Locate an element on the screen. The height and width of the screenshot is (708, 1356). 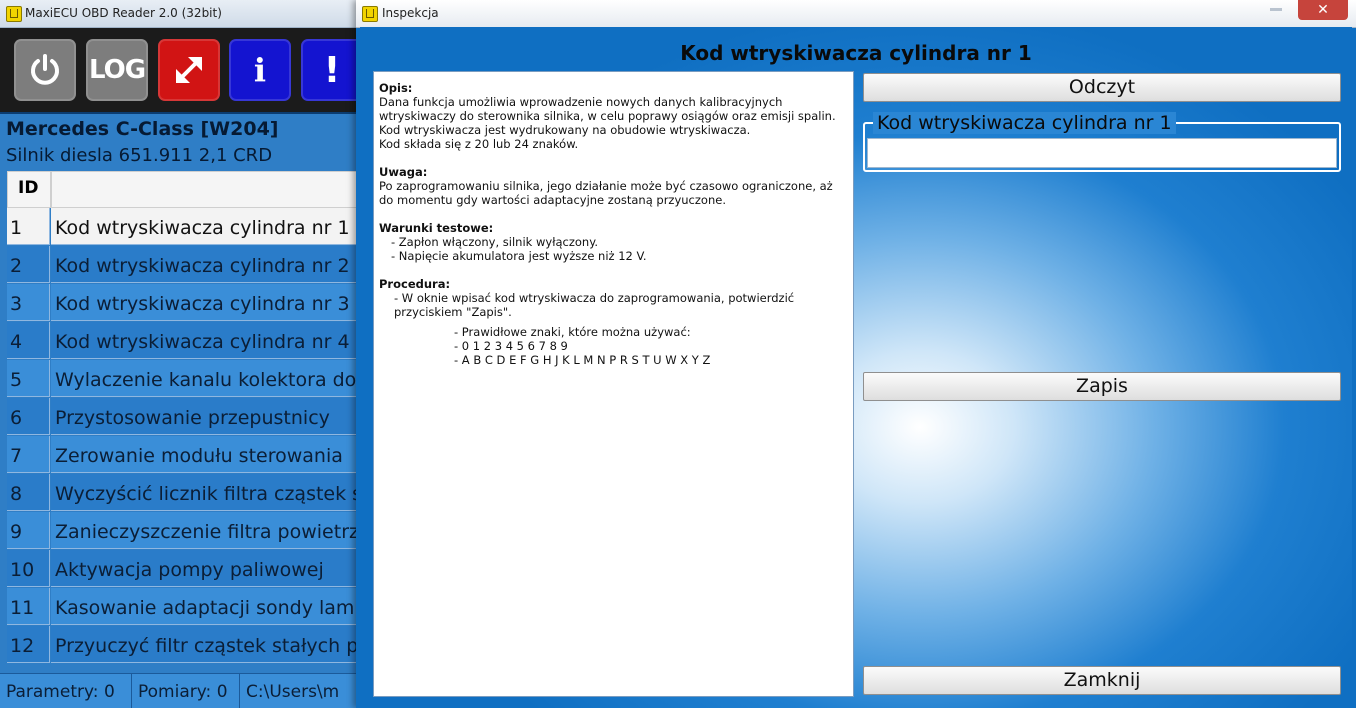
row-function-name: Wyczyścić licznik filtra cząstek st is located at coordinates (205, 492).